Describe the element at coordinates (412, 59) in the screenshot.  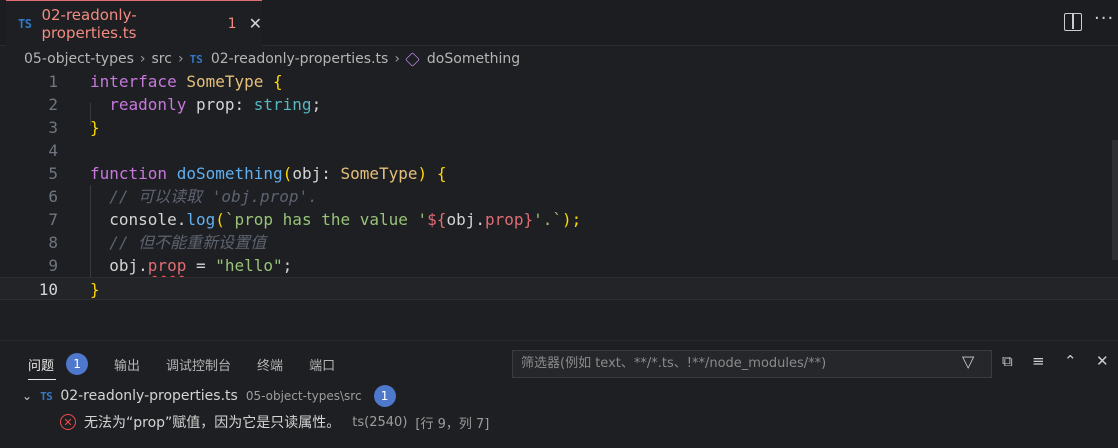
I see `method-icon` at that location.